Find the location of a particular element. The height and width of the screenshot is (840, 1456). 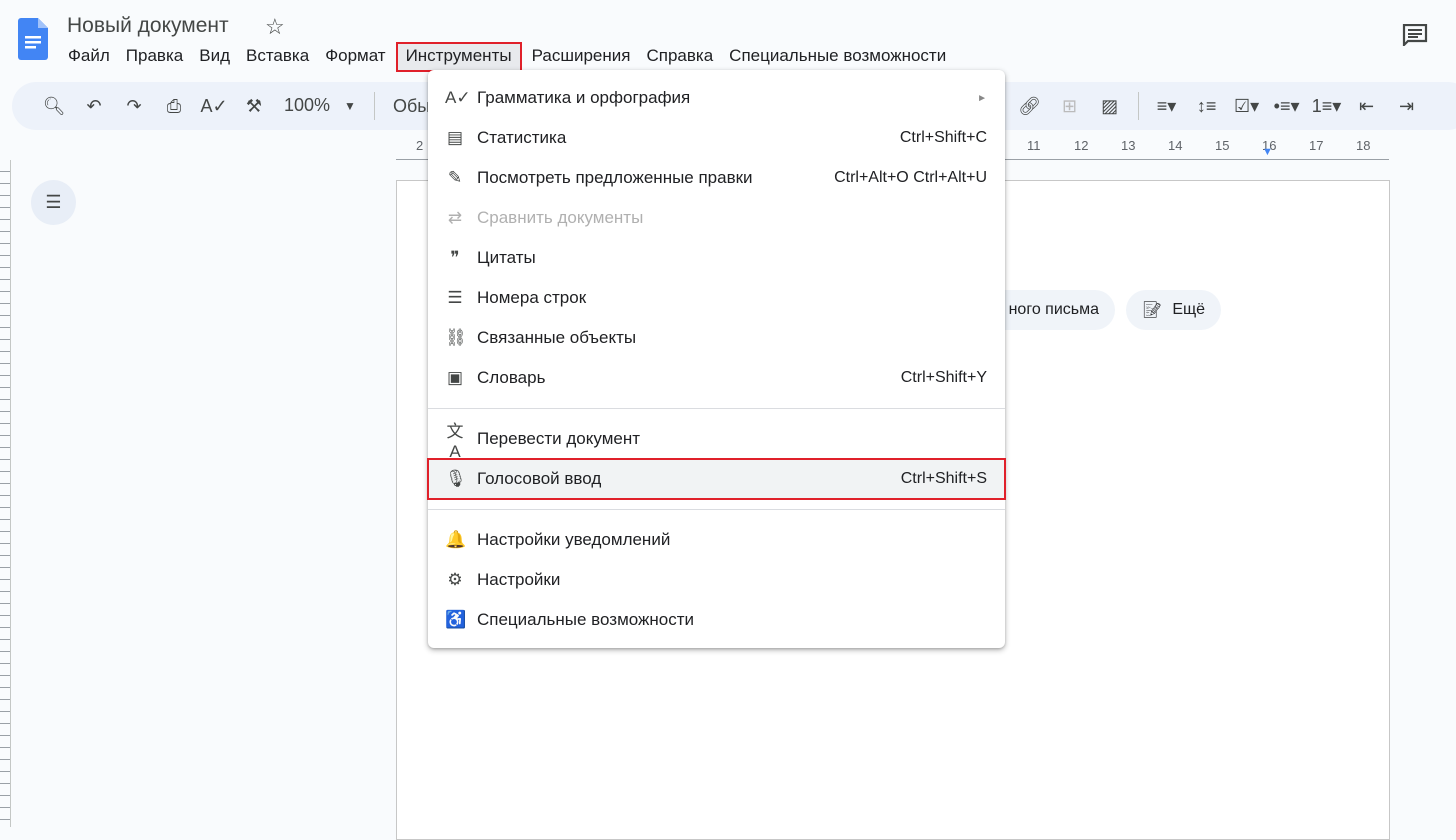

chip-label: ного письма is located at coordinates (1053, 309).